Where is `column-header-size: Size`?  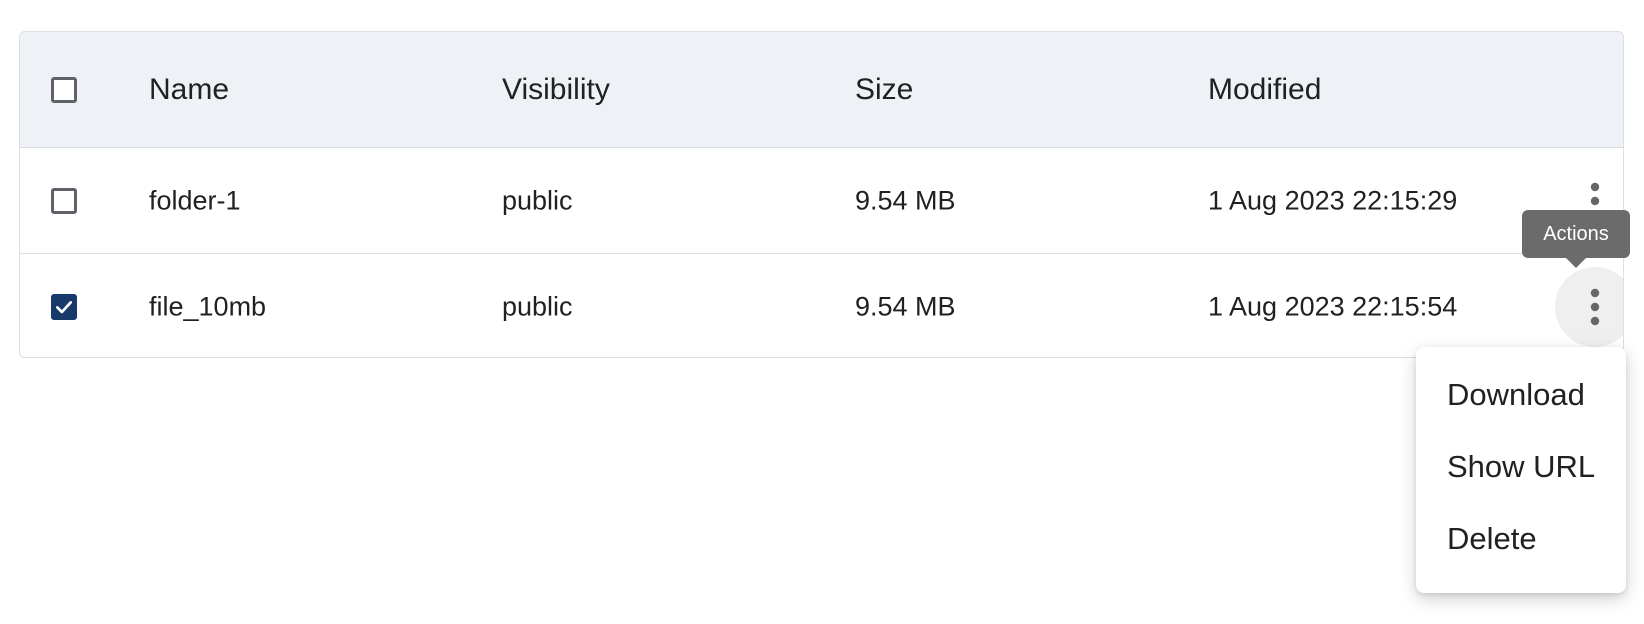
column-header-size: Size is located at coordinates (884, 90).